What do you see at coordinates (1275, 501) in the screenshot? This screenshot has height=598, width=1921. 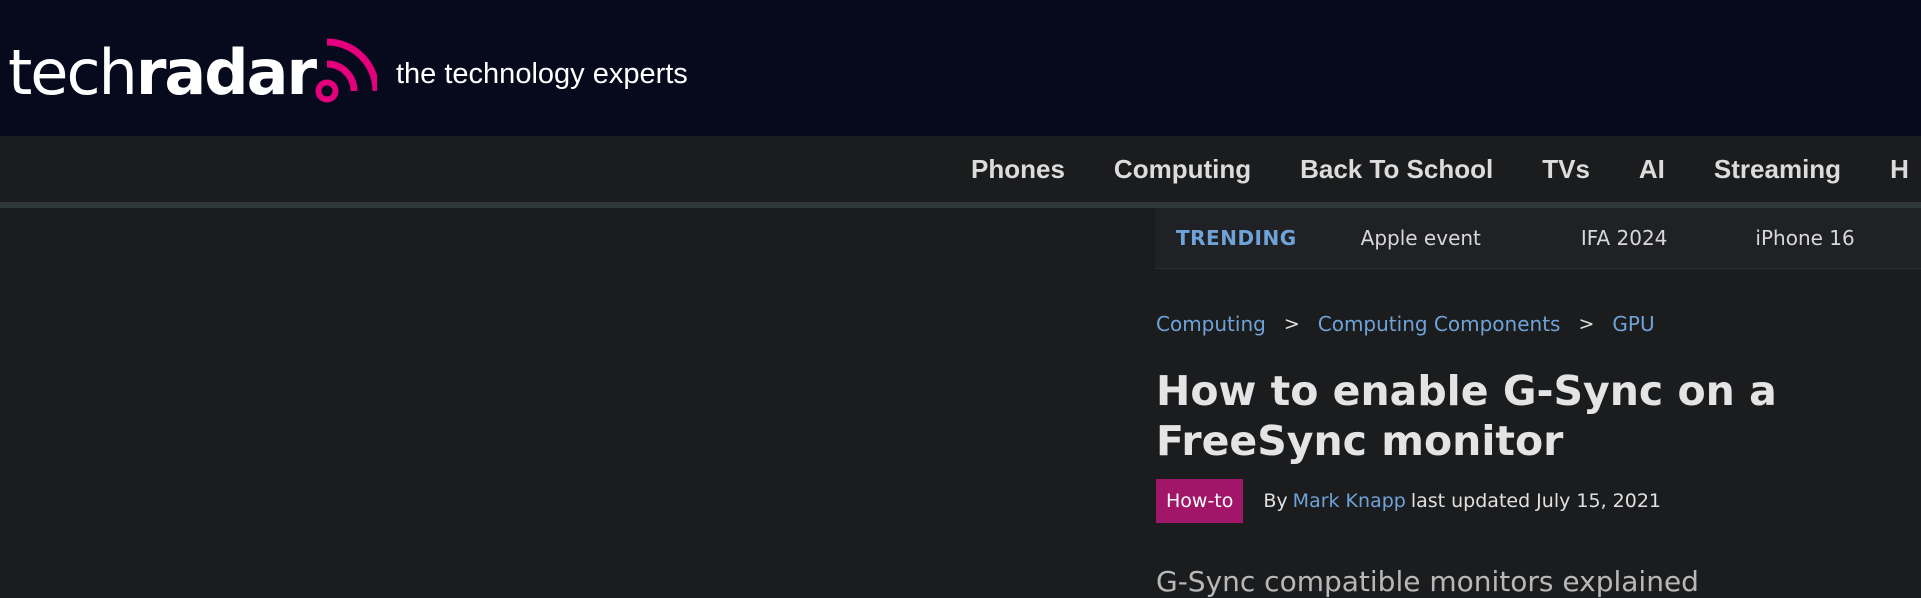 I see `byline-prefix: By` at bounding box center [1275, 501].